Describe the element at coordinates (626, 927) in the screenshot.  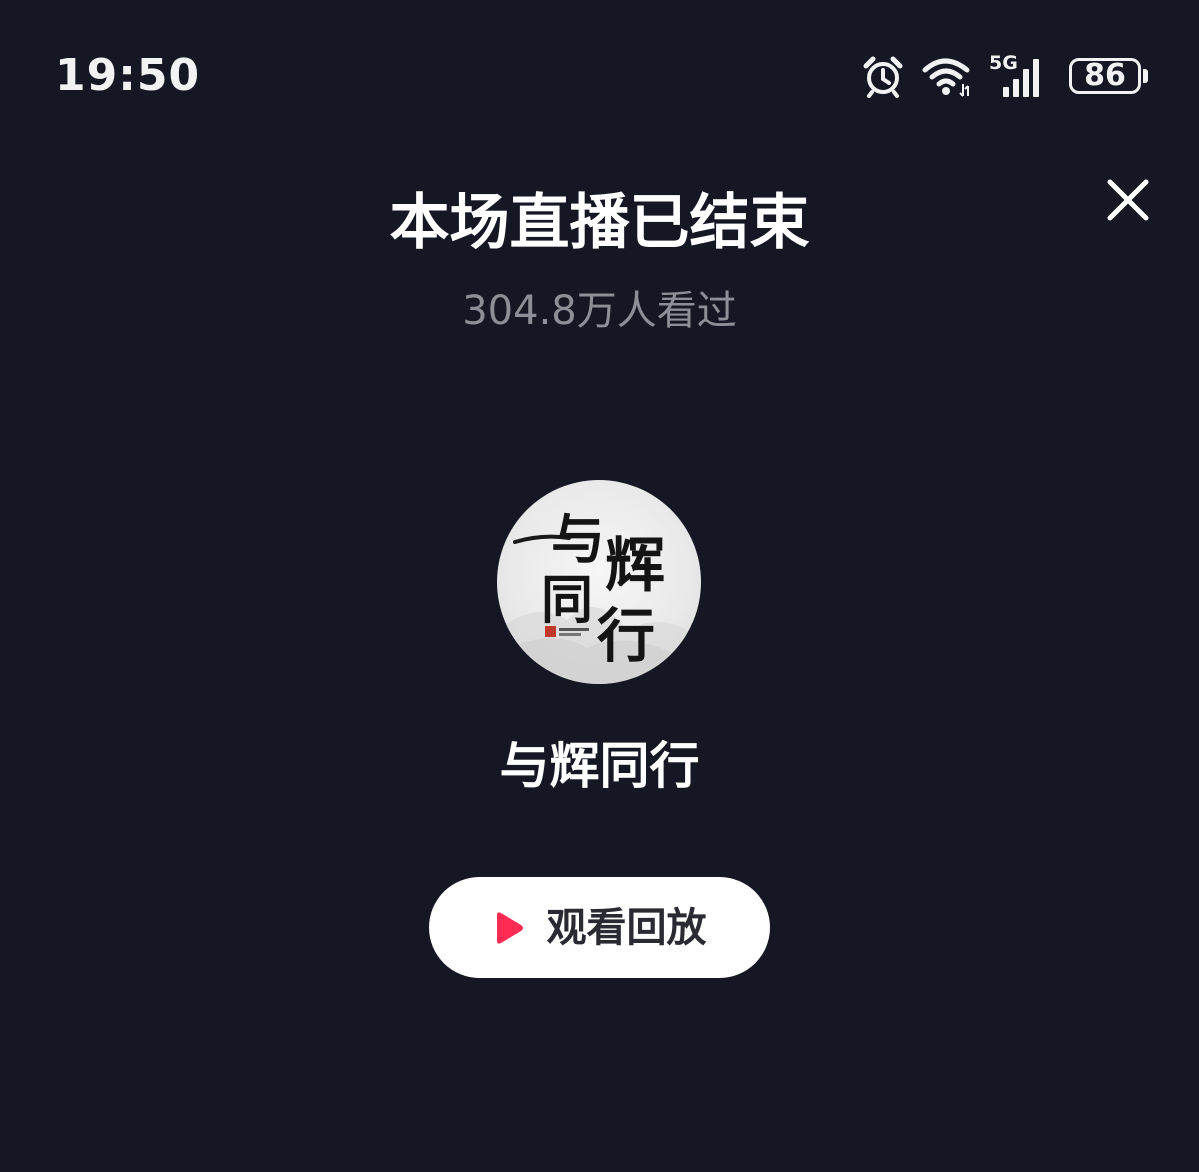
I see `watch-replay-label: 观看回放` at that location.